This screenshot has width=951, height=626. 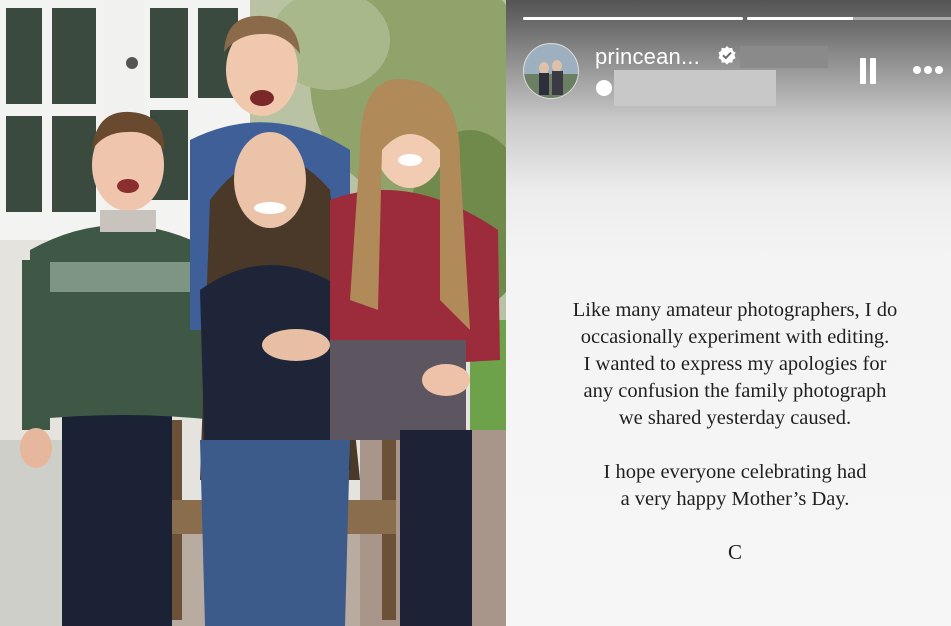 I want to click on more-options-icon, so click(x=929, y=71).